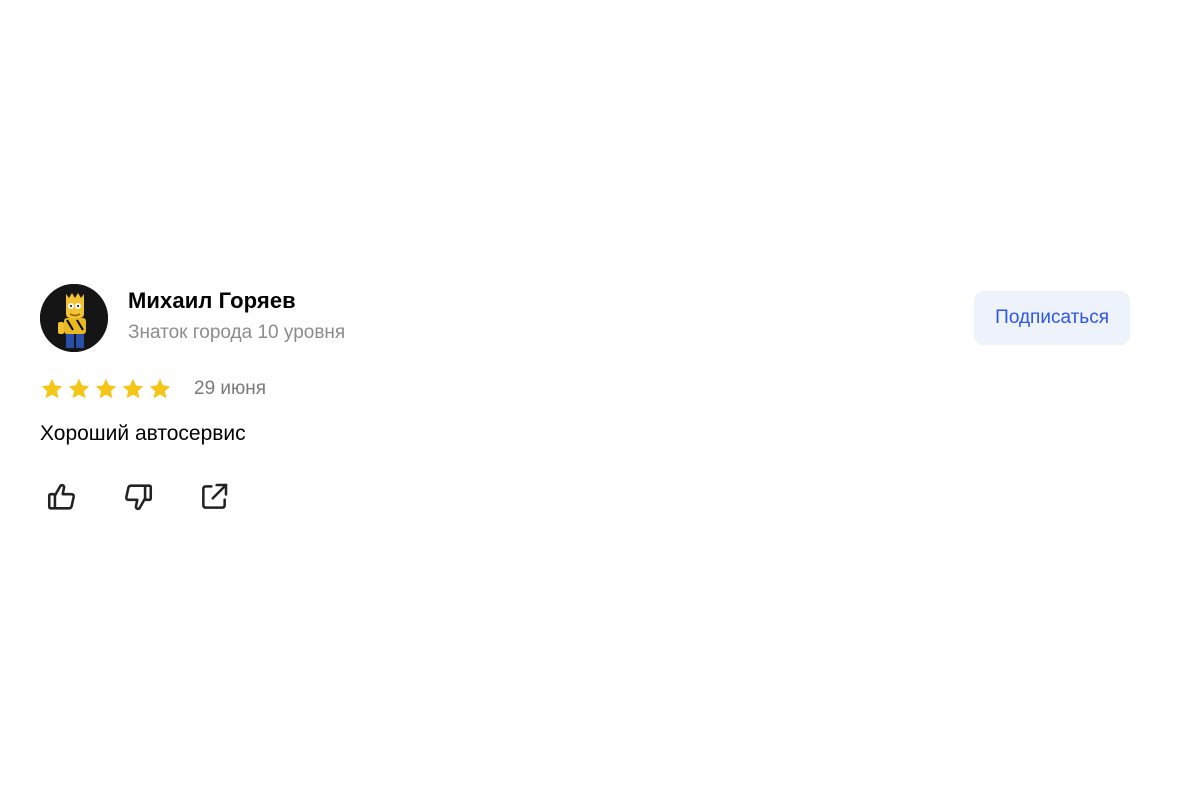  I want to click on dislike-button, so click(138, 497).